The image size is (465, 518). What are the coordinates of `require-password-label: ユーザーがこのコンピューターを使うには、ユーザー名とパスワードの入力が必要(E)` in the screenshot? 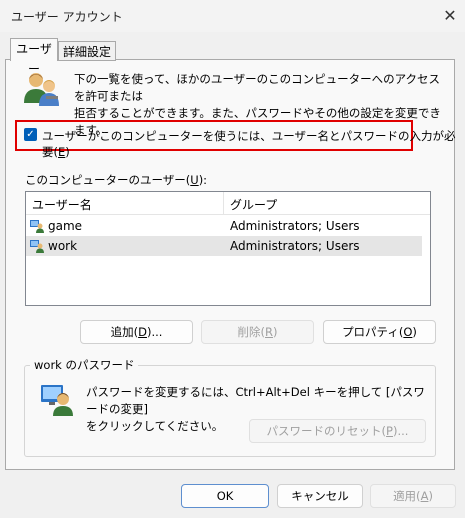 It's located at (253, 144).